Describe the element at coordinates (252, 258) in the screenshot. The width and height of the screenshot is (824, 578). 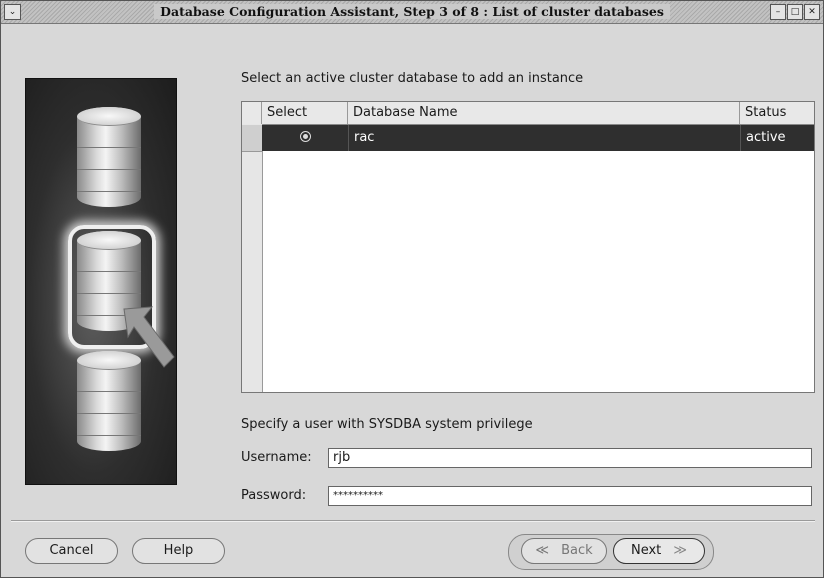
I see `row-header-column` at that location.